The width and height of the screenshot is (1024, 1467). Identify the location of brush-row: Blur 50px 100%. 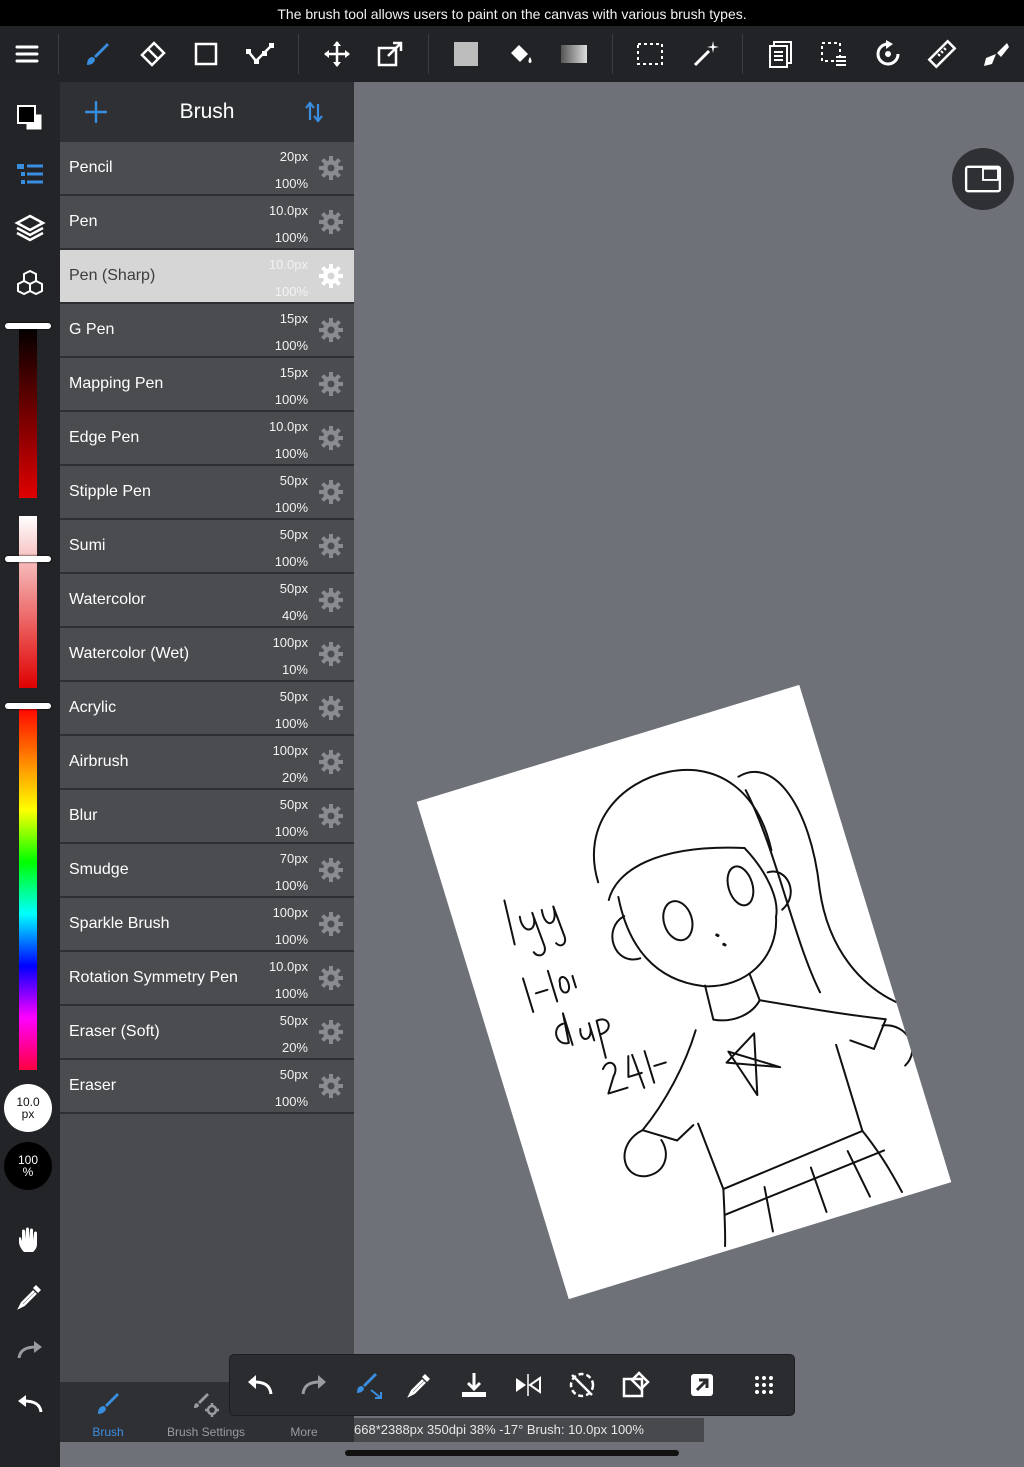
(207, 817).